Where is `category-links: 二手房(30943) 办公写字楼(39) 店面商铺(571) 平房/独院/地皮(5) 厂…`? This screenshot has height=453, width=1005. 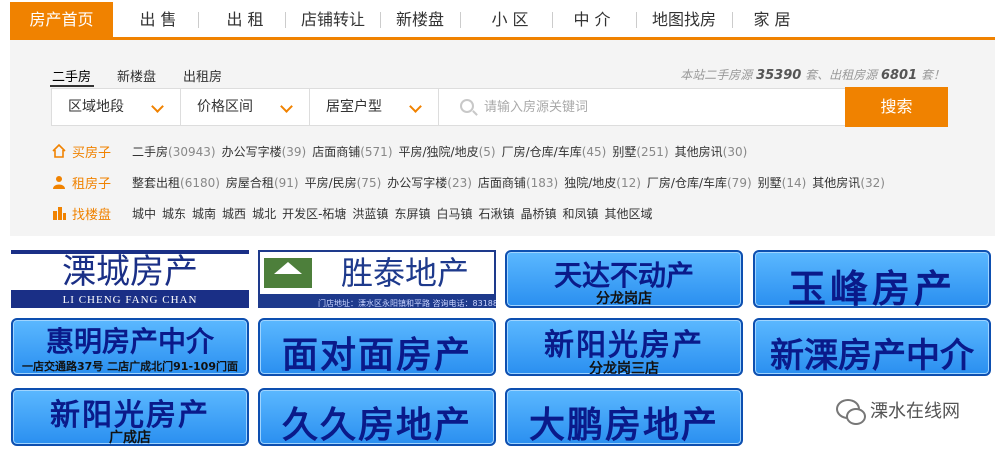 category-links: 二手房(30943) 办公写字楼(39) 店面商铺(571) 平房/独院/地皮(5) 厂… is located at coordinates (442, 151).